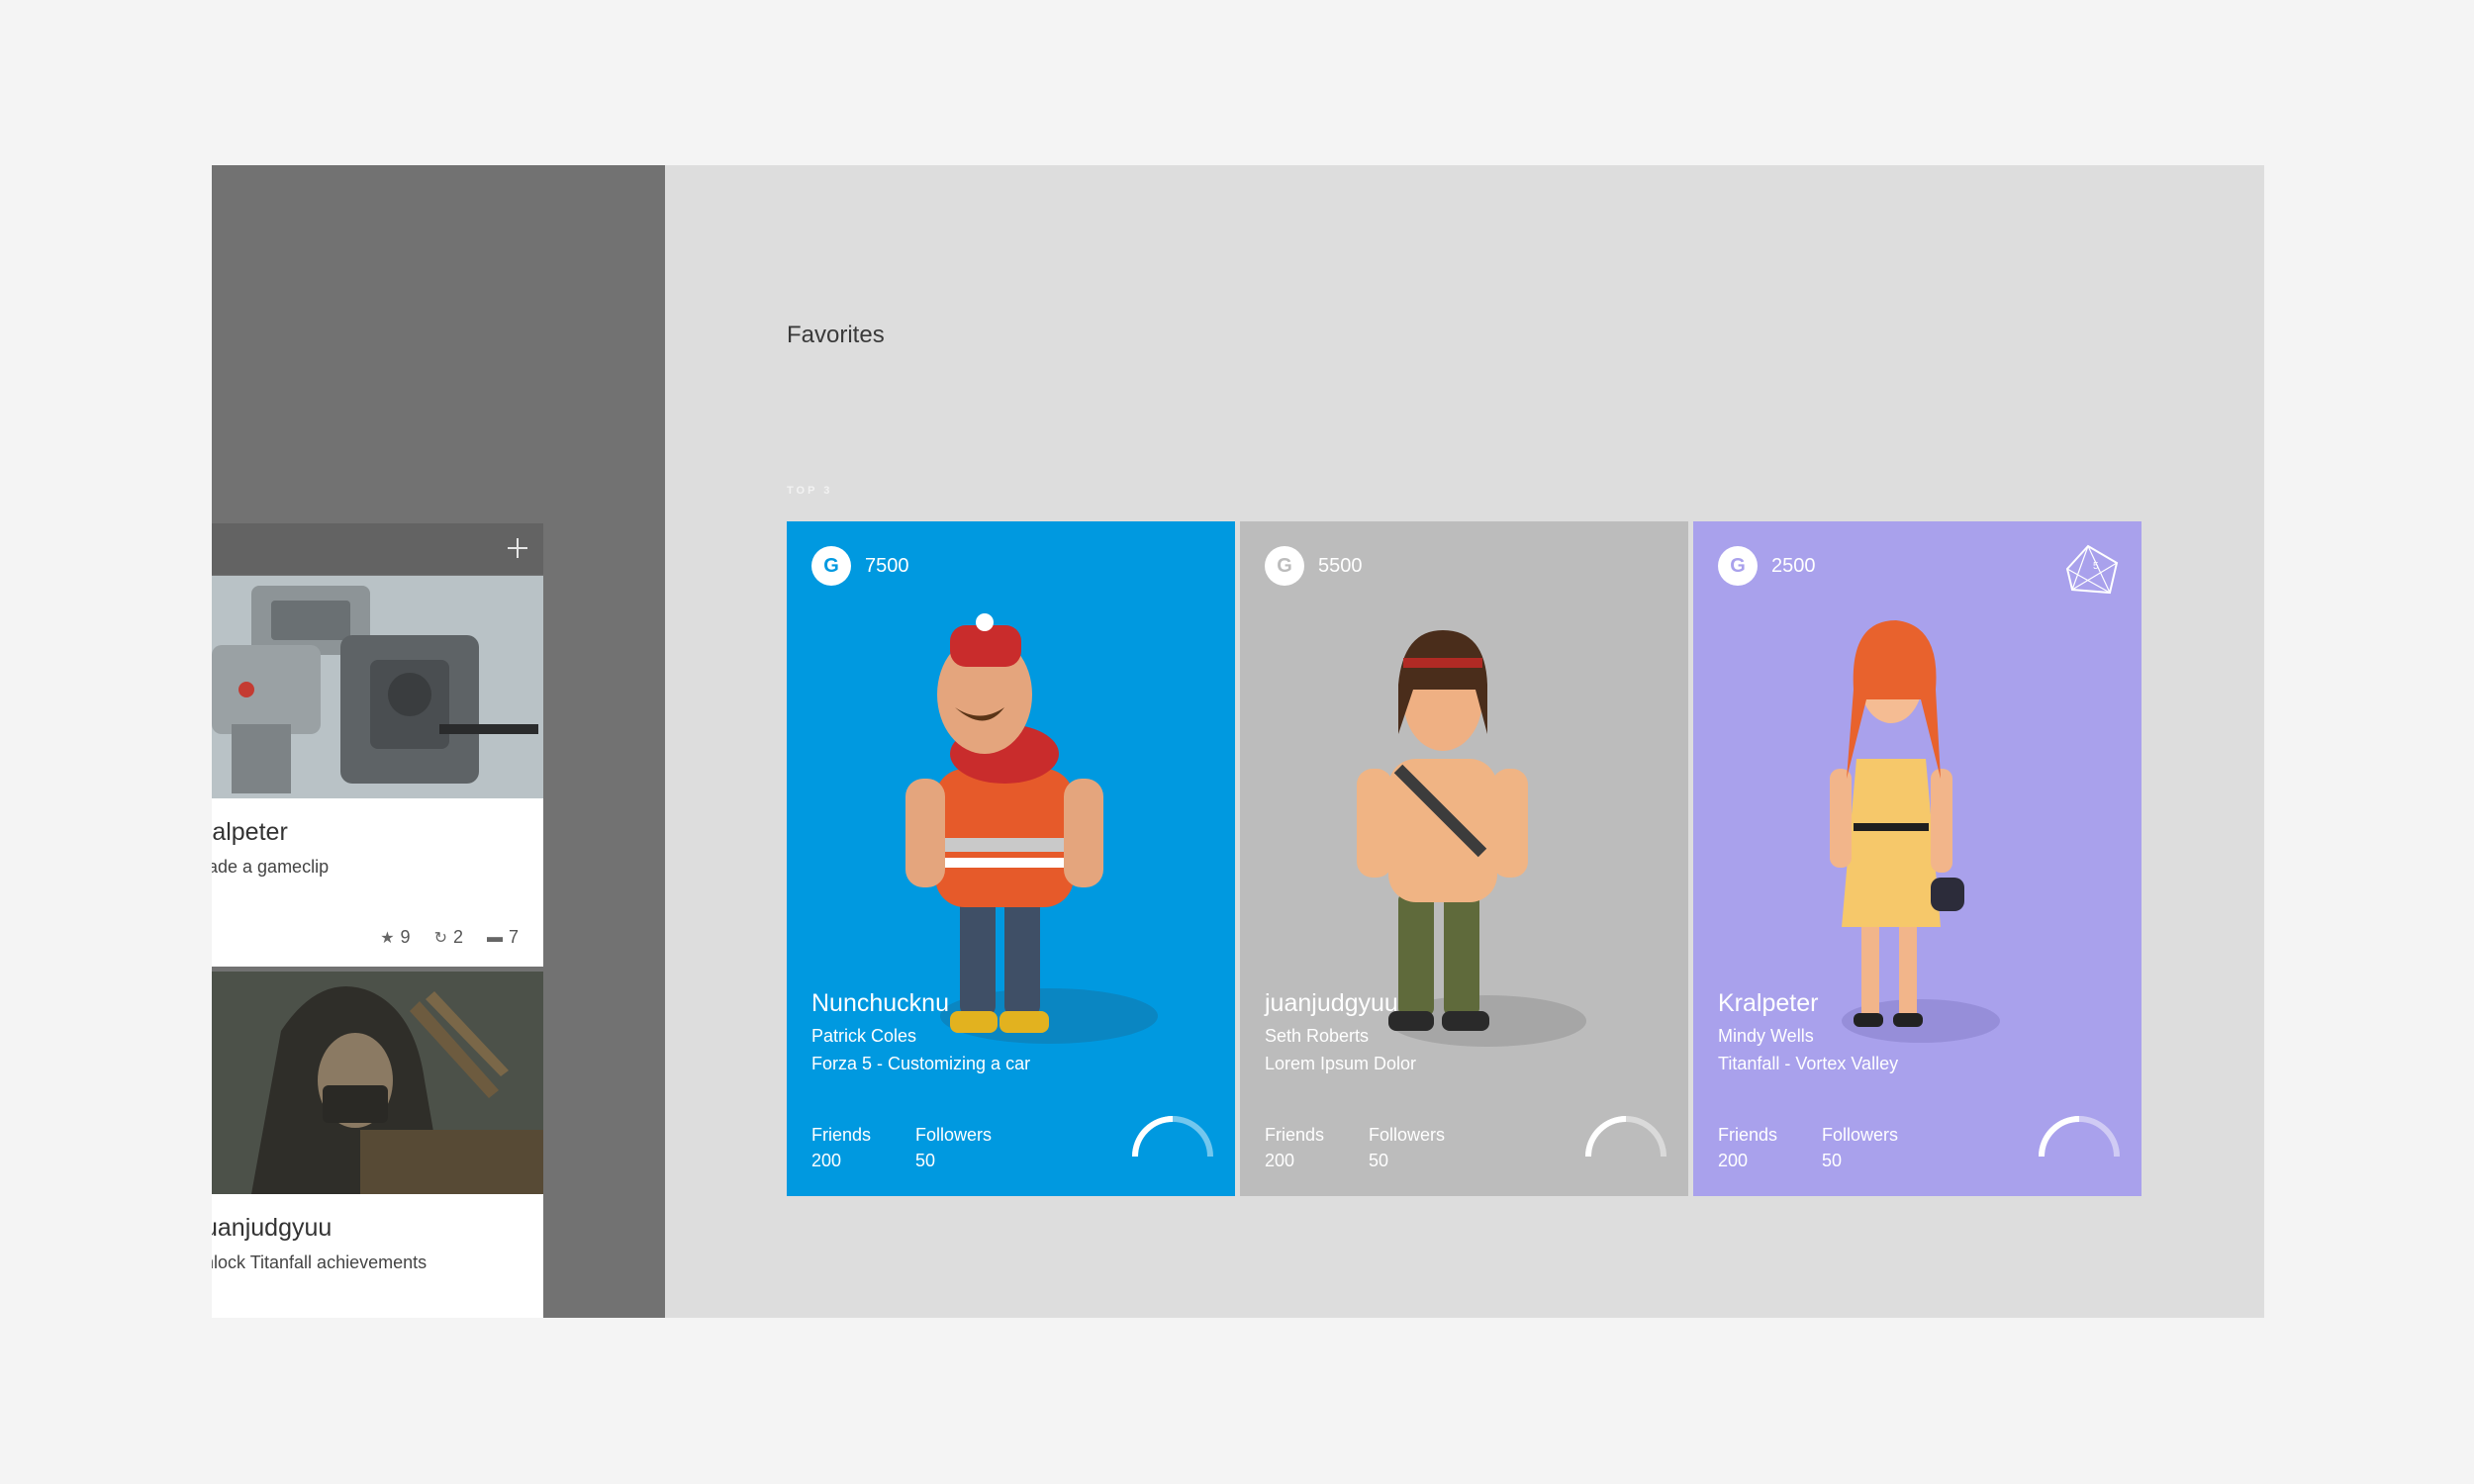 This screenshot has width=2474, height=1484. I want to click on comment-icon: ▬, so click(494, 937).